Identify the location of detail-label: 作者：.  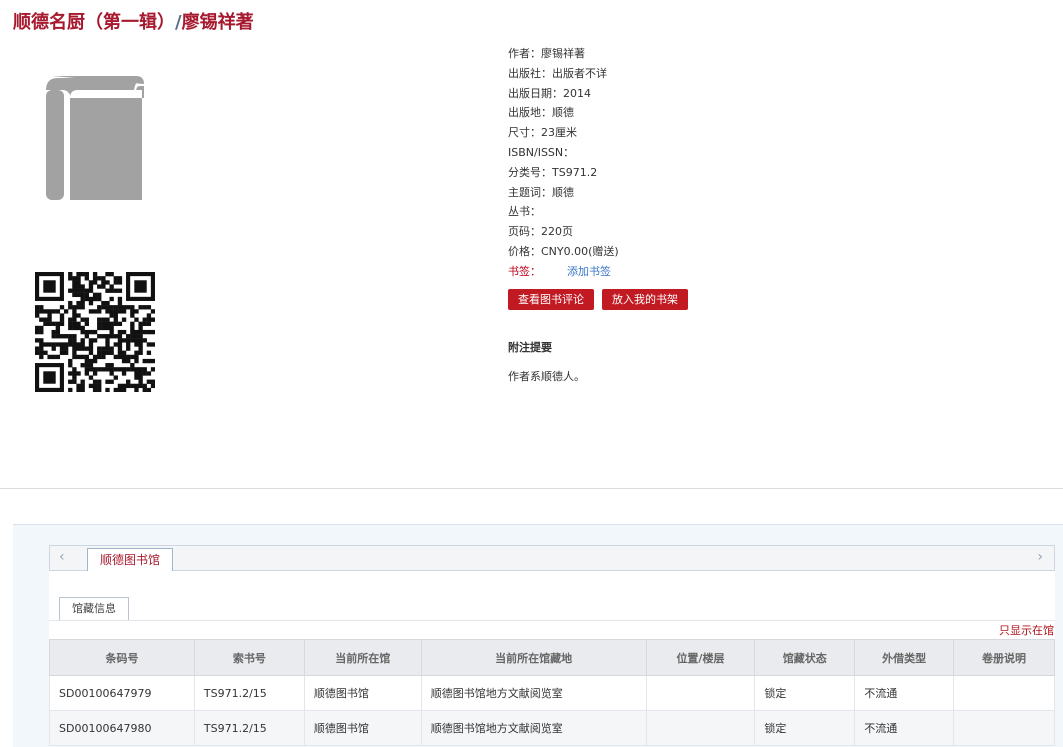
(524, 53).